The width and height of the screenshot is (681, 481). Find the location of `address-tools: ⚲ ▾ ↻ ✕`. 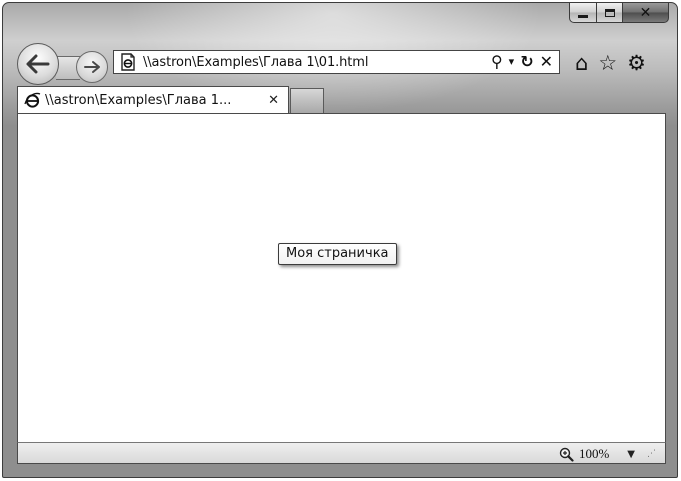

address-tools: ⚲ ▾ ↻ ✕ is located at coordinates (522, 62).